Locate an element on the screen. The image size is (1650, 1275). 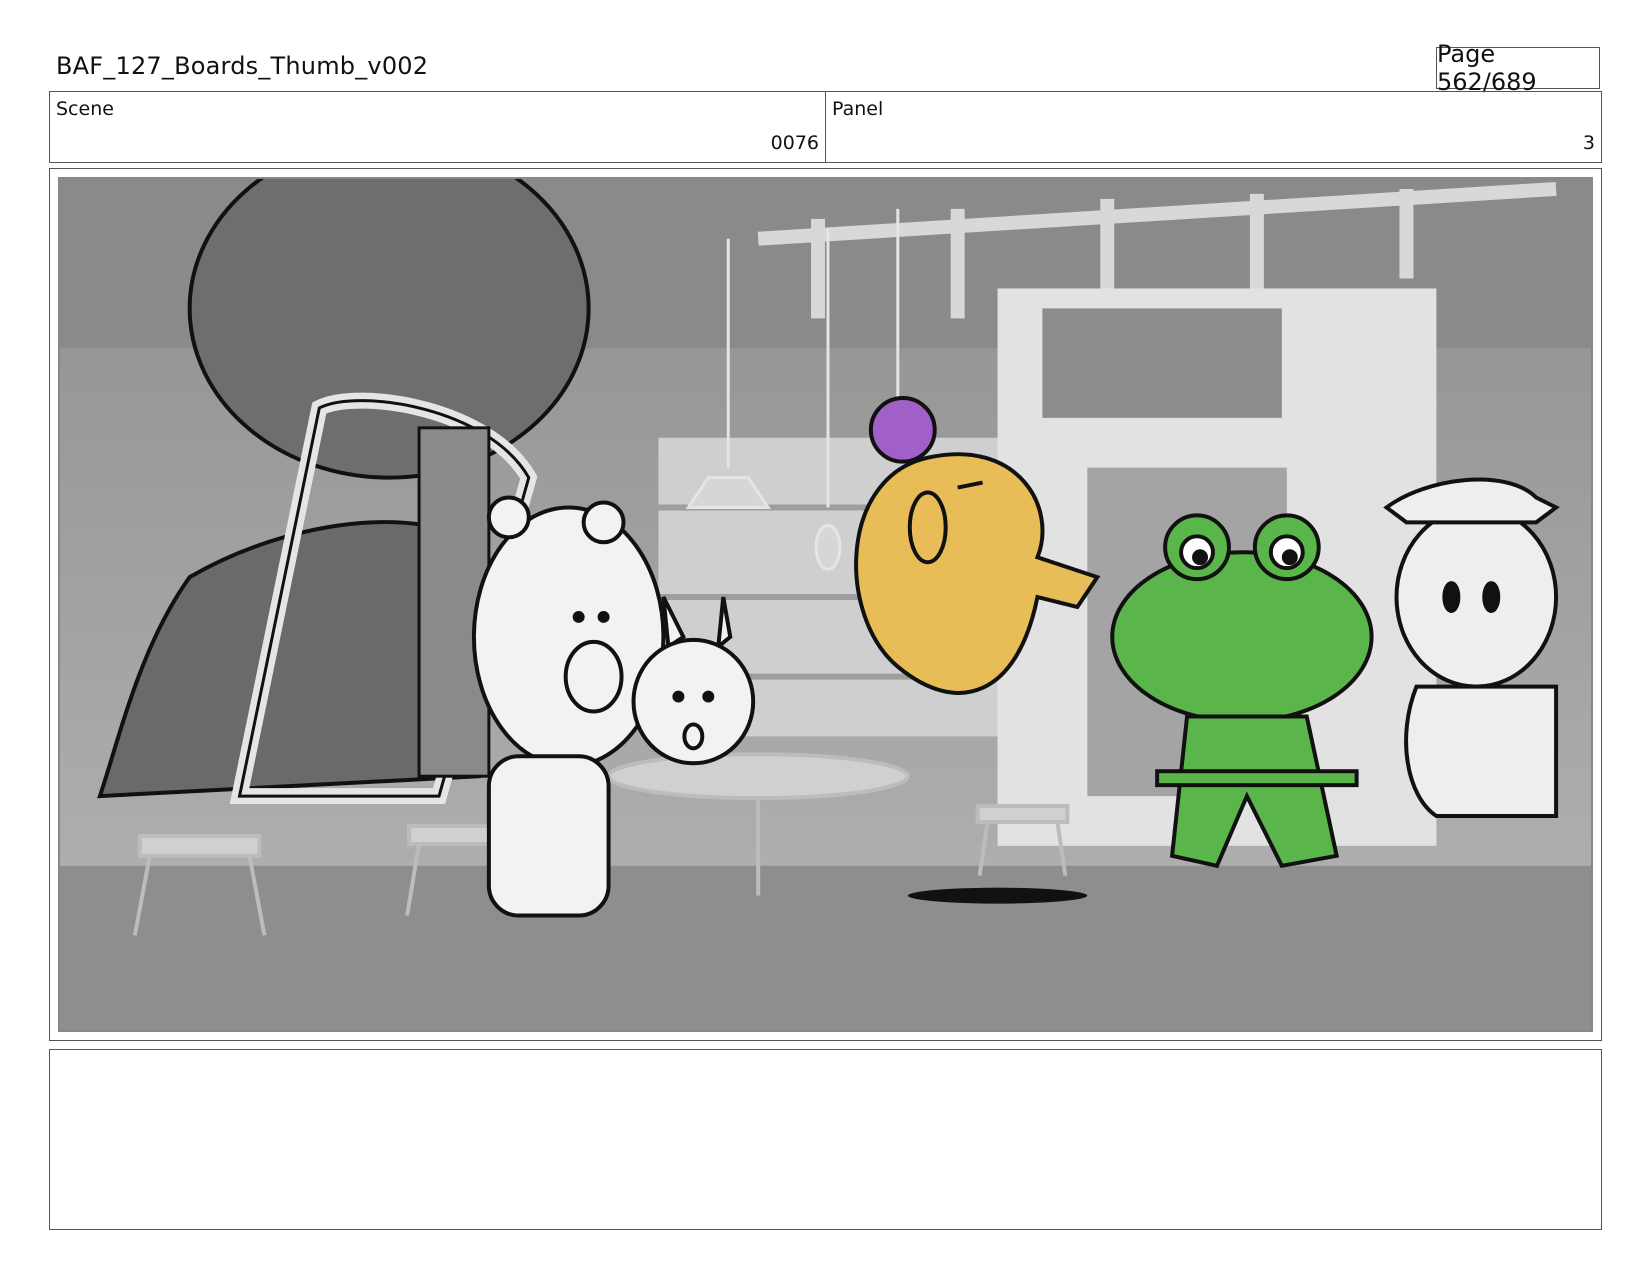
chick-shadow is located at coordinates (997, 895).